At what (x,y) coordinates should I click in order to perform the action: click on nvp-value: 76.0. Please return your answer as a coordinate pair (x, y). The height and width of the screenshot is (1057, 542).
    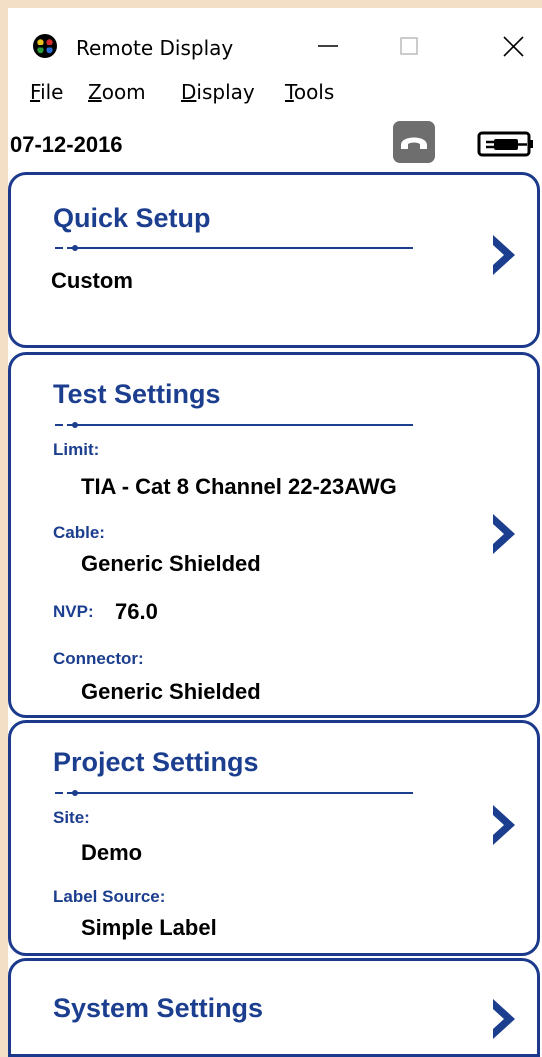
    Looking at the image, I should click on (136, 611).